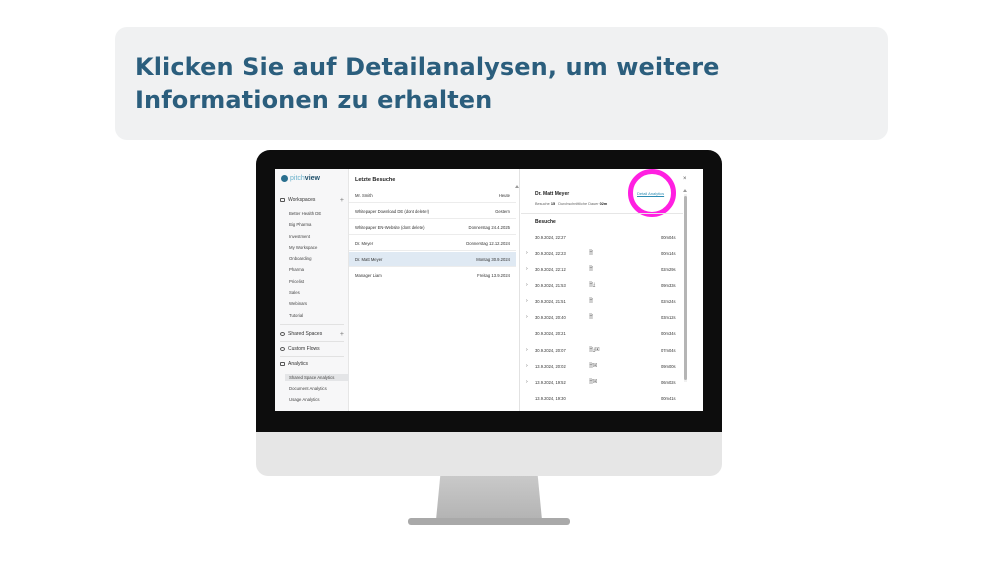 The height and width of the screenshot is (563, 1000). What do you see at coordinates (432, 275) in the screenshot?
I see `list-item: Manager Liam Freitag 13.9.2024` at bounding box center [432, 275].